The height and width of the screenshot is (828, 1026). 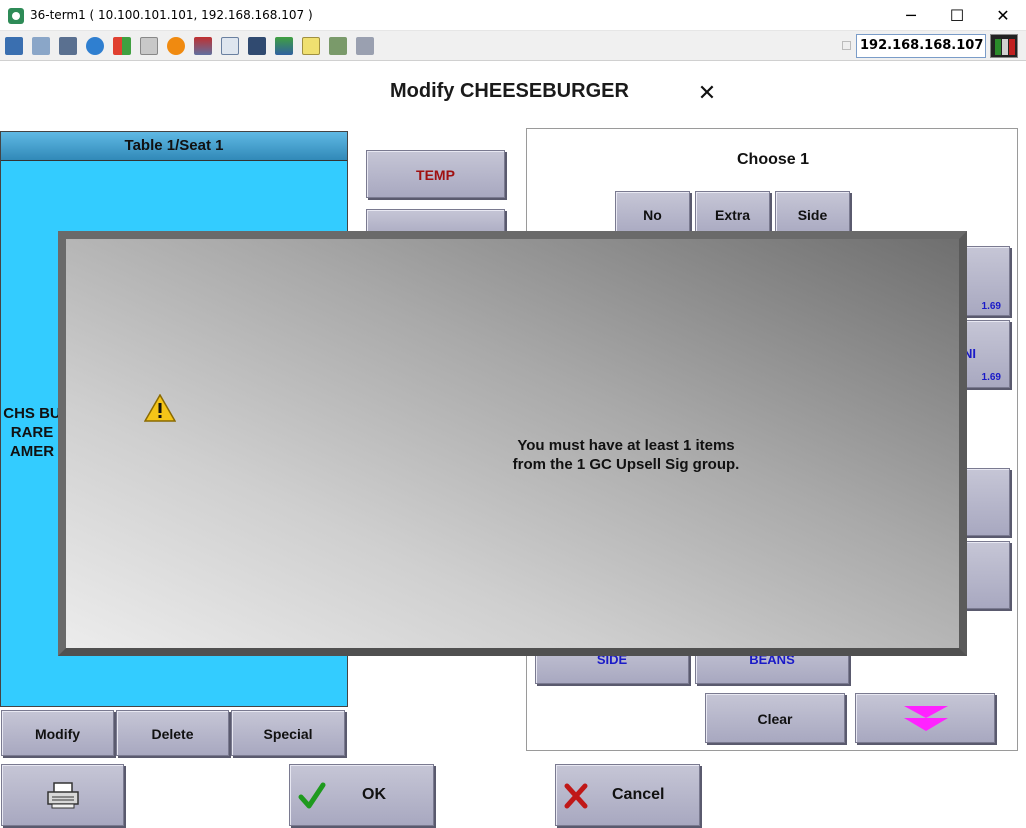 I want to click on modify-button: Modify, so click(x=57, y=733).